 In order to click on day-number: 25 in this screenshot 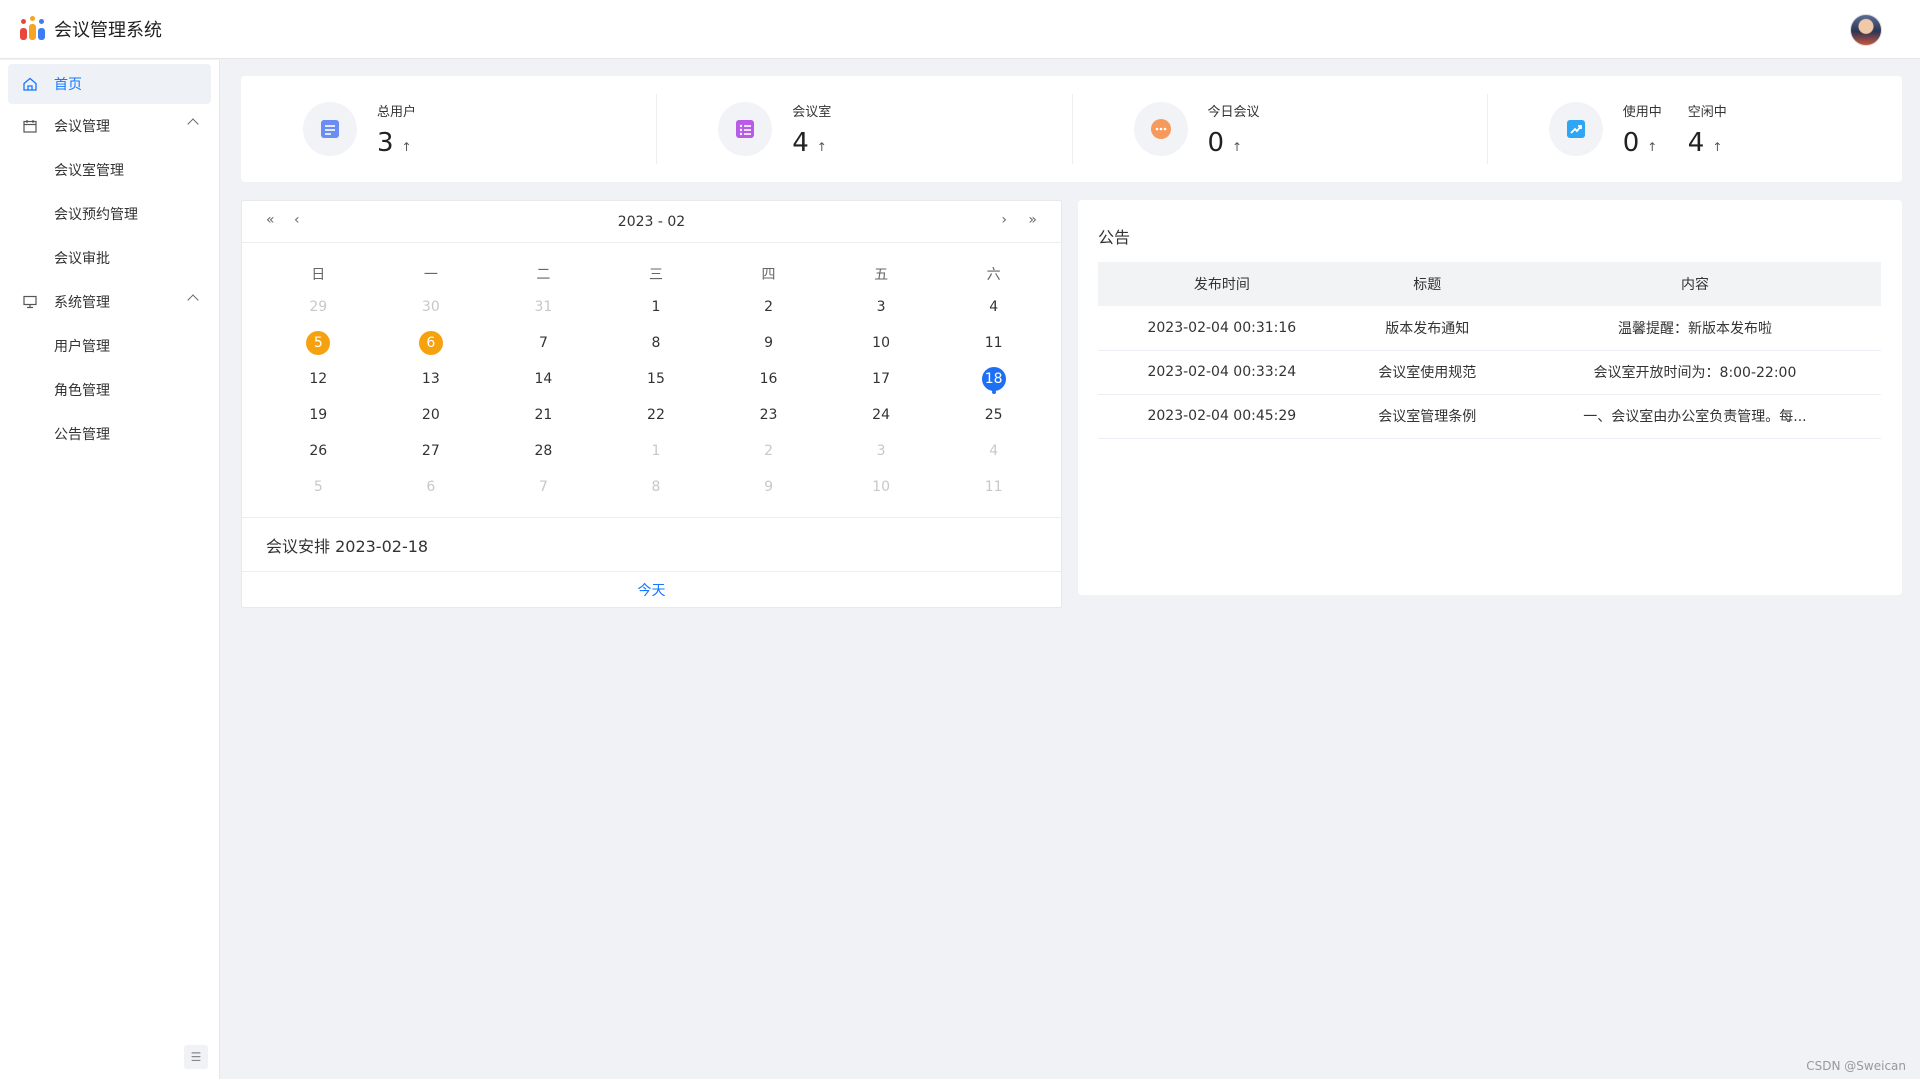, I will do `click(993, 415)`.